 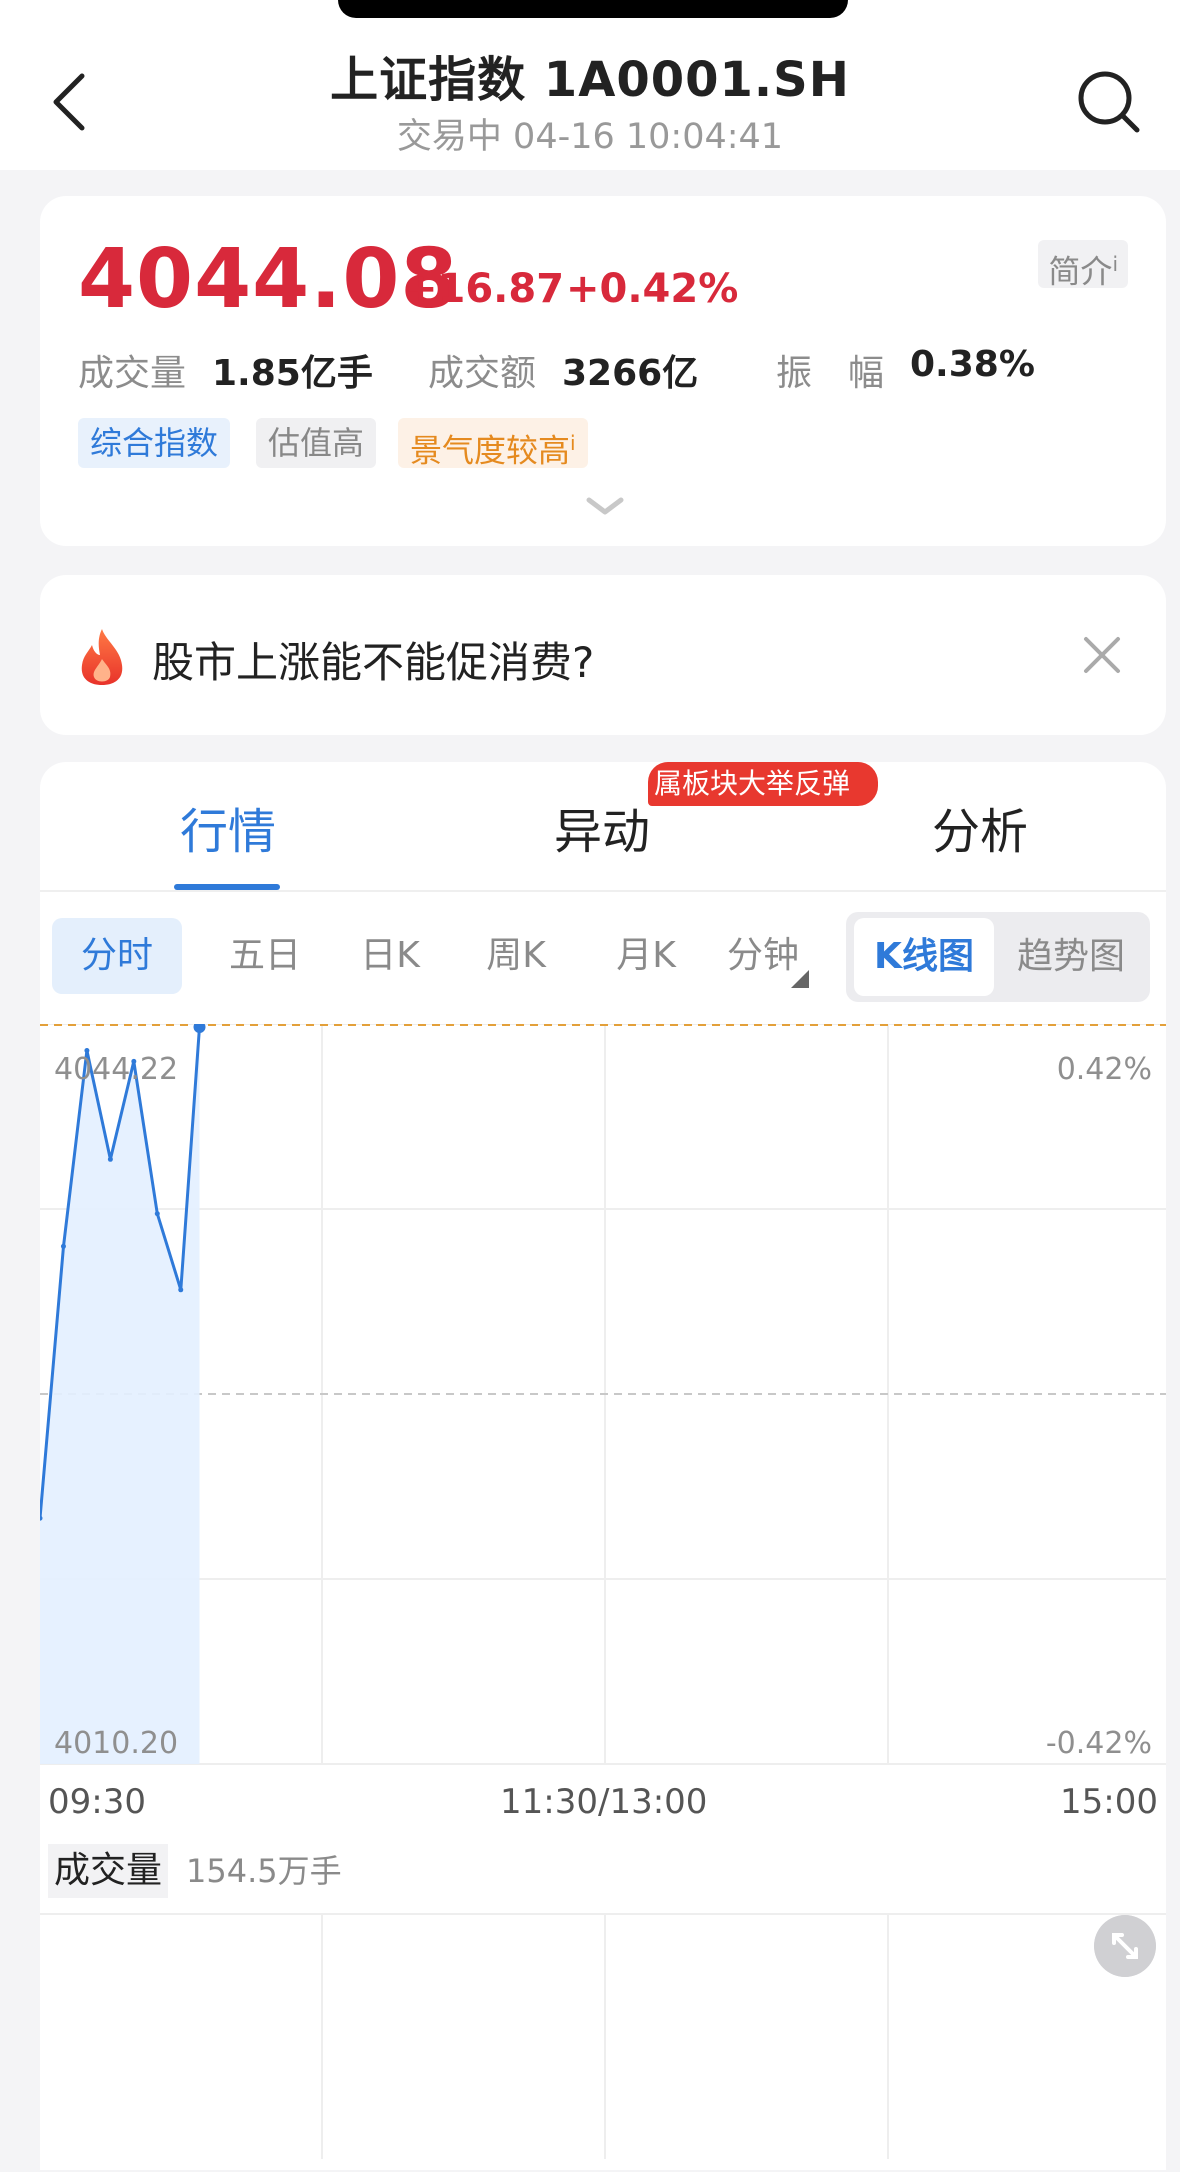 What do you see at coordinates (830, 373) in the screenshot?
I see `amplitude-label: 振 幅` at bounding box center [830, 373].